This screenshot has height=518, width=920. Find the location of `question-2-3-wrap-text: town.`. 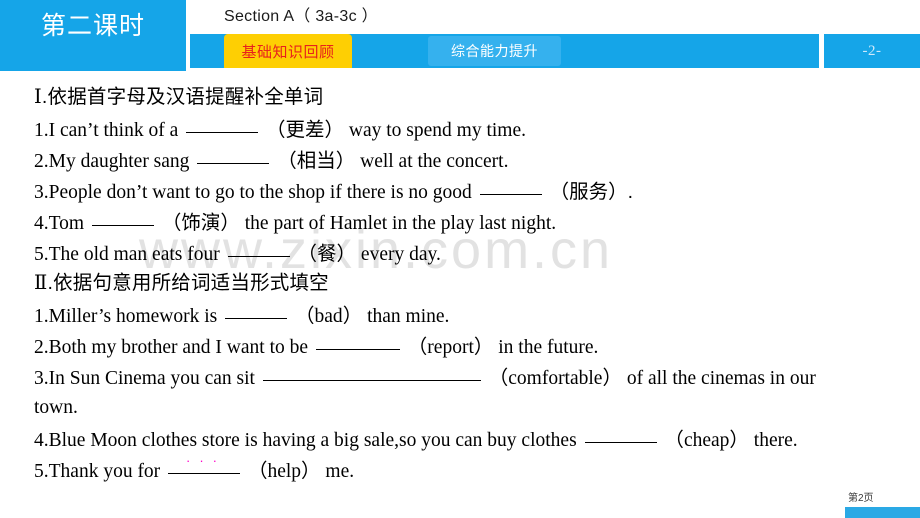

question-2-3-wrap-text: town. is located at coordinates (56, 407).